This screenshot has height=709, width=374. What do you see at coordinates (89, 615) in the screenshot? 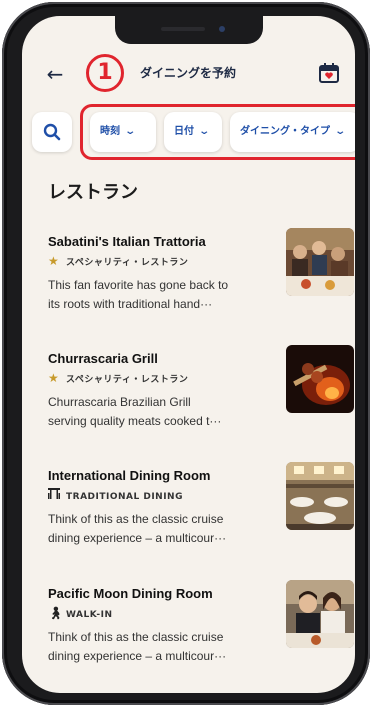
I see `category-label: WALK-IN` at bounding box center [89, 615].